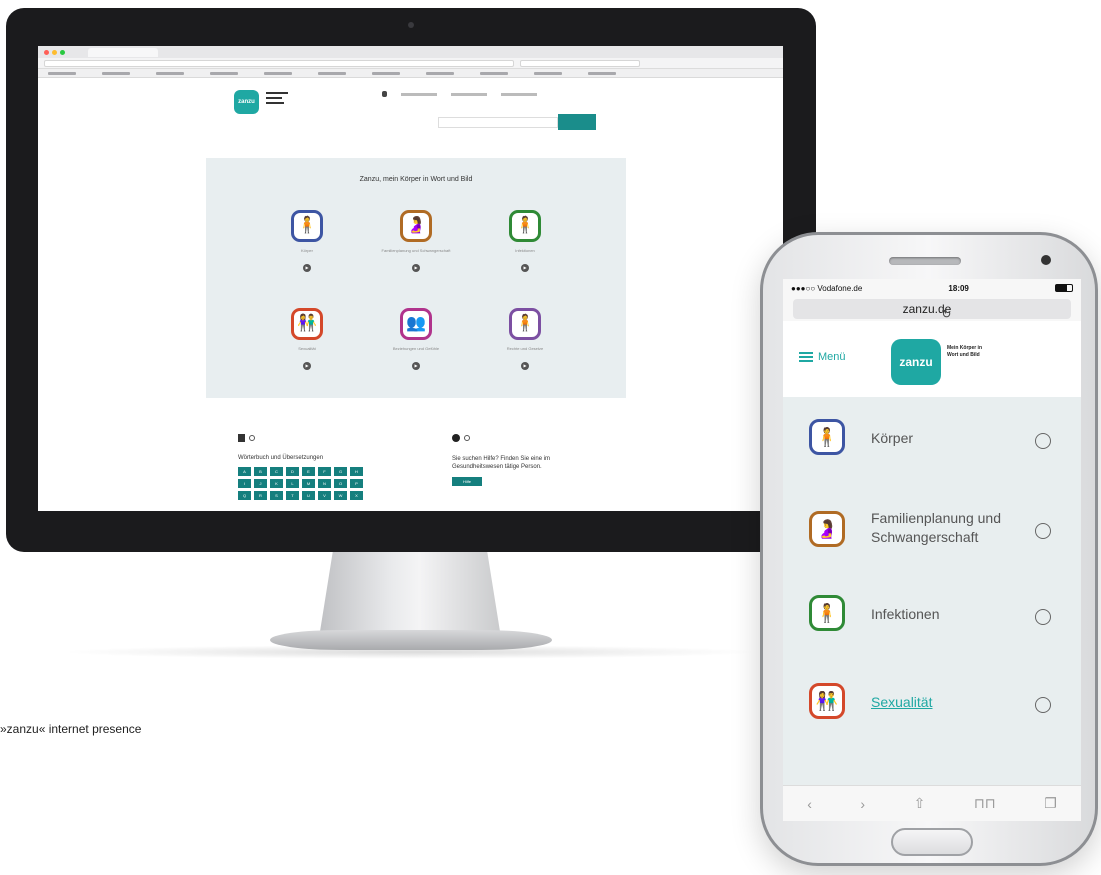 The width and height of the screenshot is (1101, 875). I want to click on book-icon, so click(241, 437).